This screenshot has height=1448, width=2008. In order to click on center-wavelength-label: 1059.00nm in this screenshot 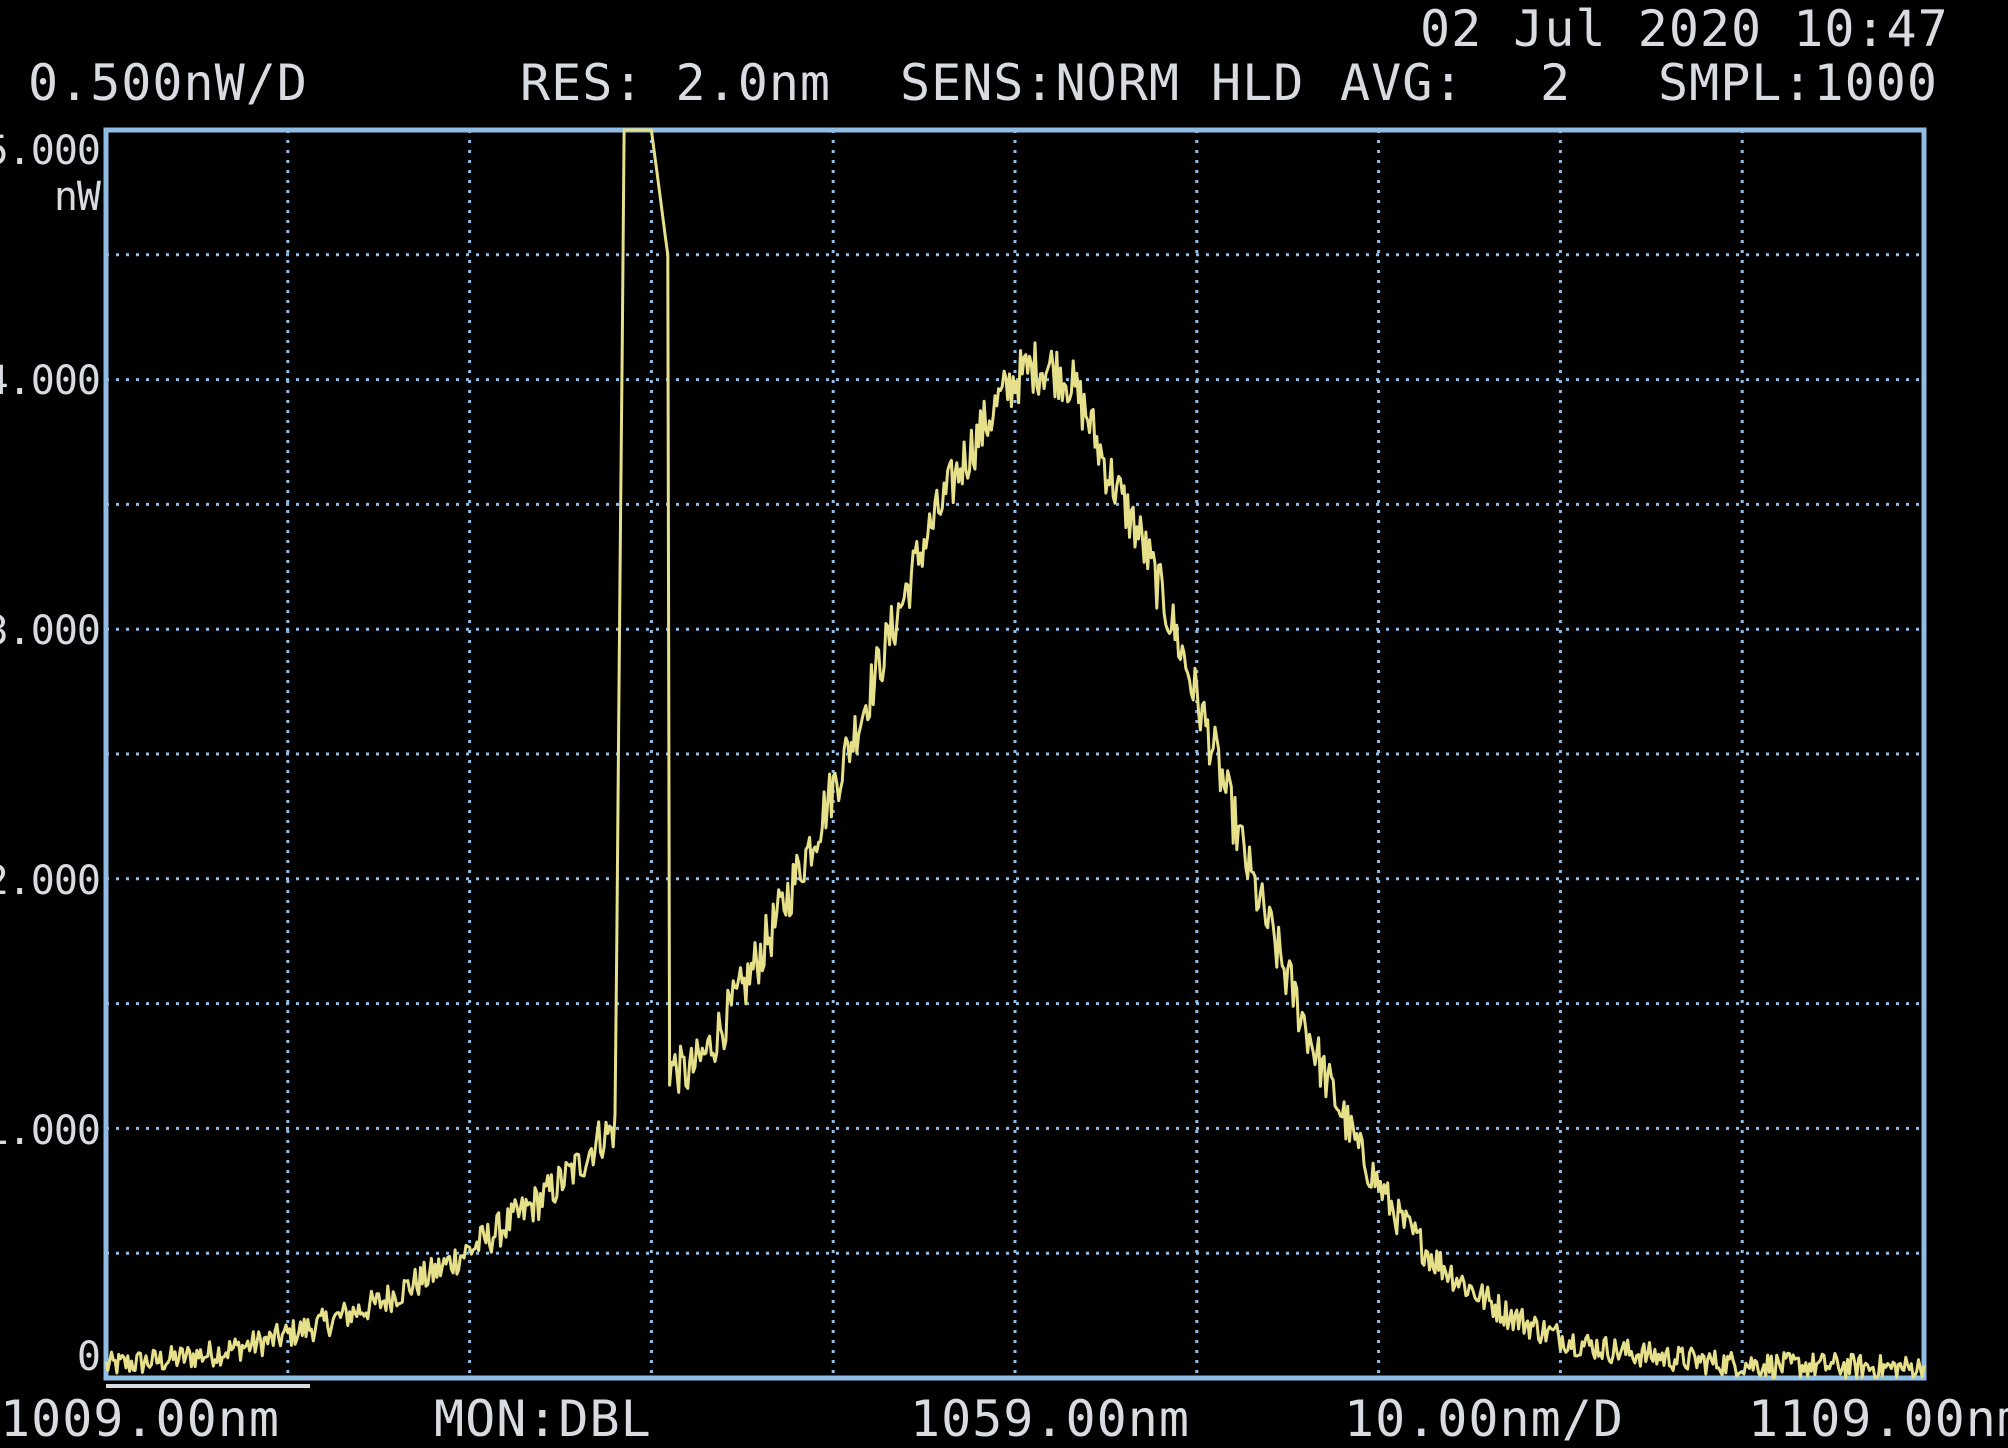, I will do `click(1050, 1419)`.